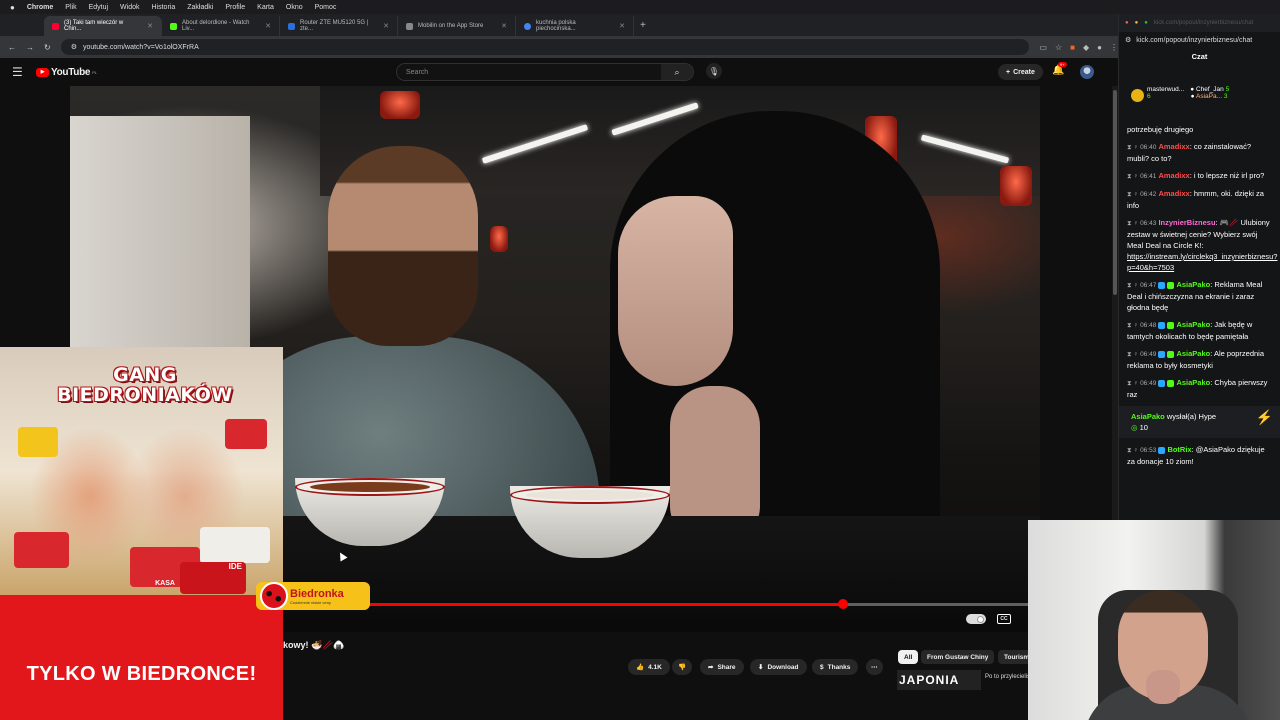  What do you see at coordinates (722, 667) in the screenshot?
I see `share-button: ➦ Share` at bounding box center [722, 667].